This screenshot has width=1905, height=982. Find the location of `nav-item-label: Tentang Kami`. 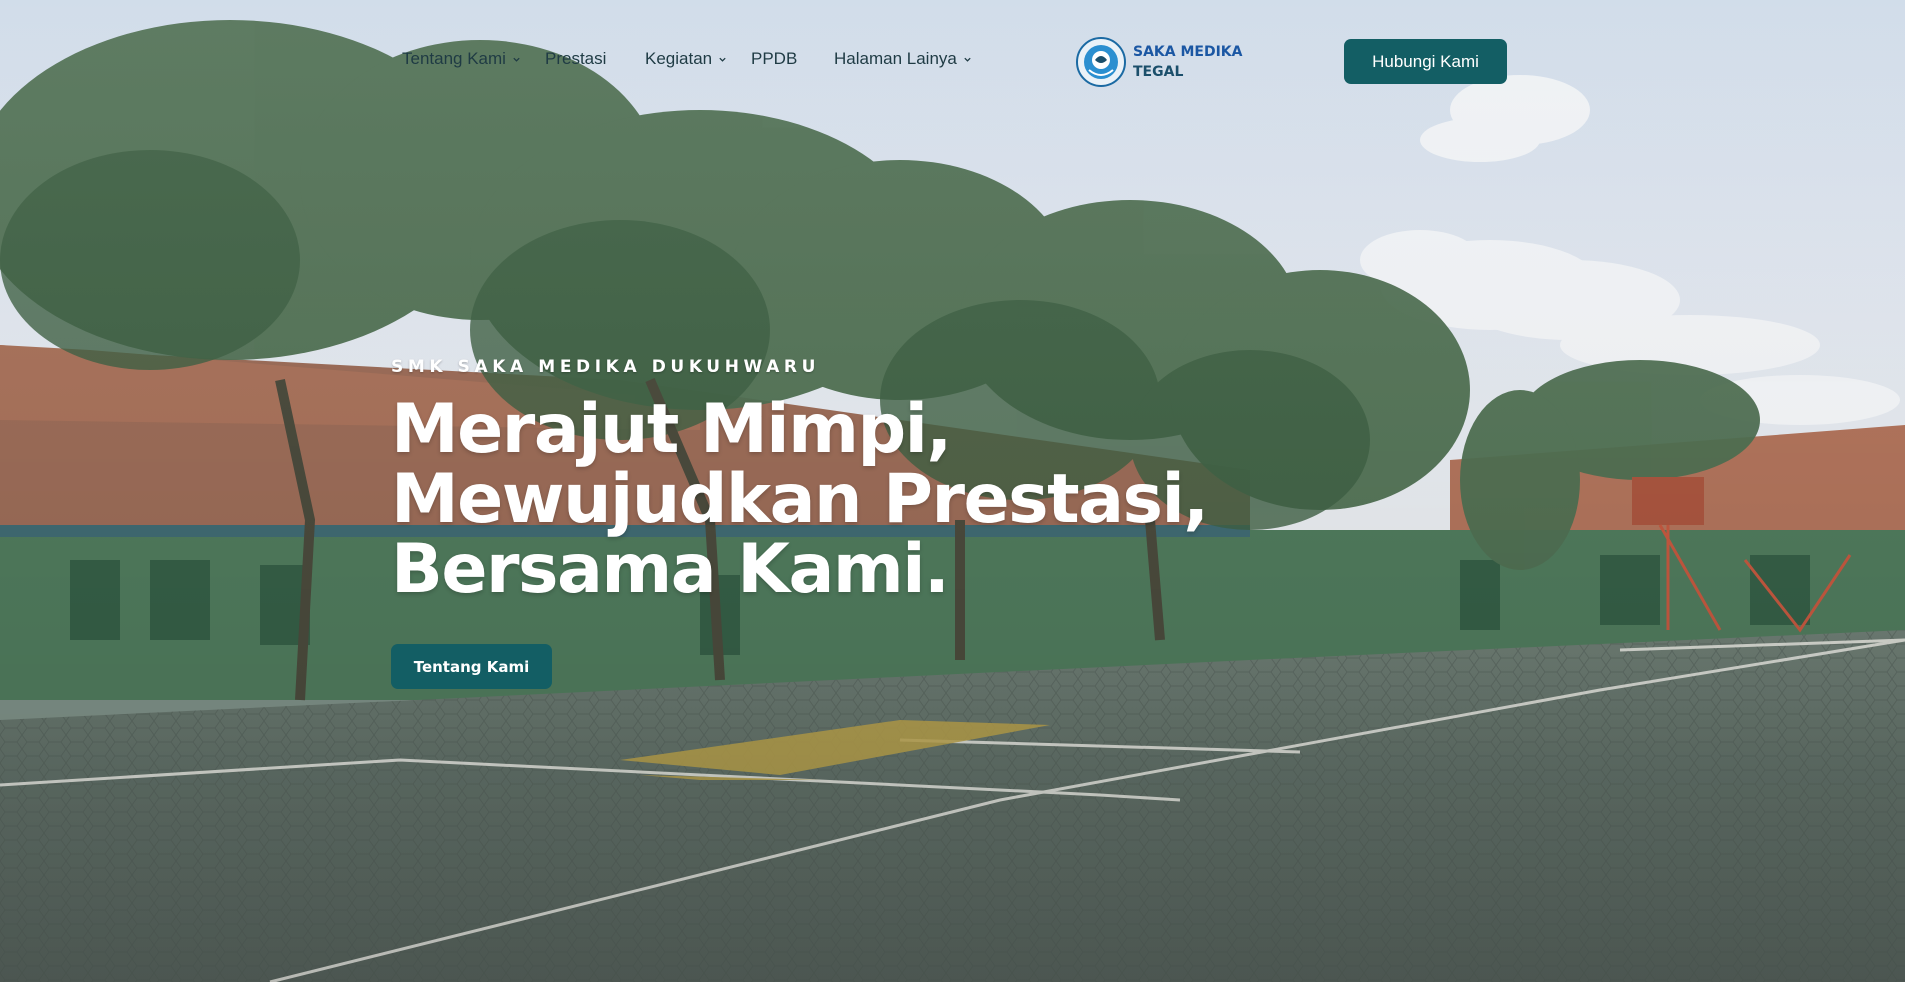

nav-item-label: Tentang Kami is located at coordinates (454, 58).